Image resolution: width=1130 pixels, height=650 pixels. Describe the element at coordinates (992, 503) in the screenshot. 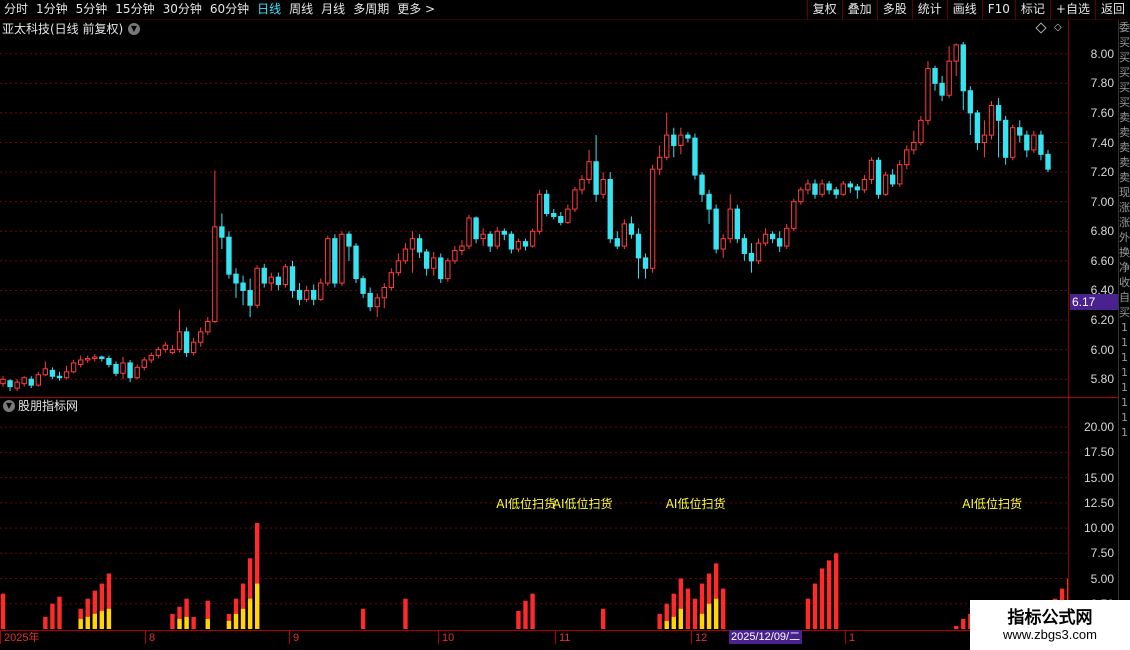

I see `signal-label: AI低位扫货` at that location.